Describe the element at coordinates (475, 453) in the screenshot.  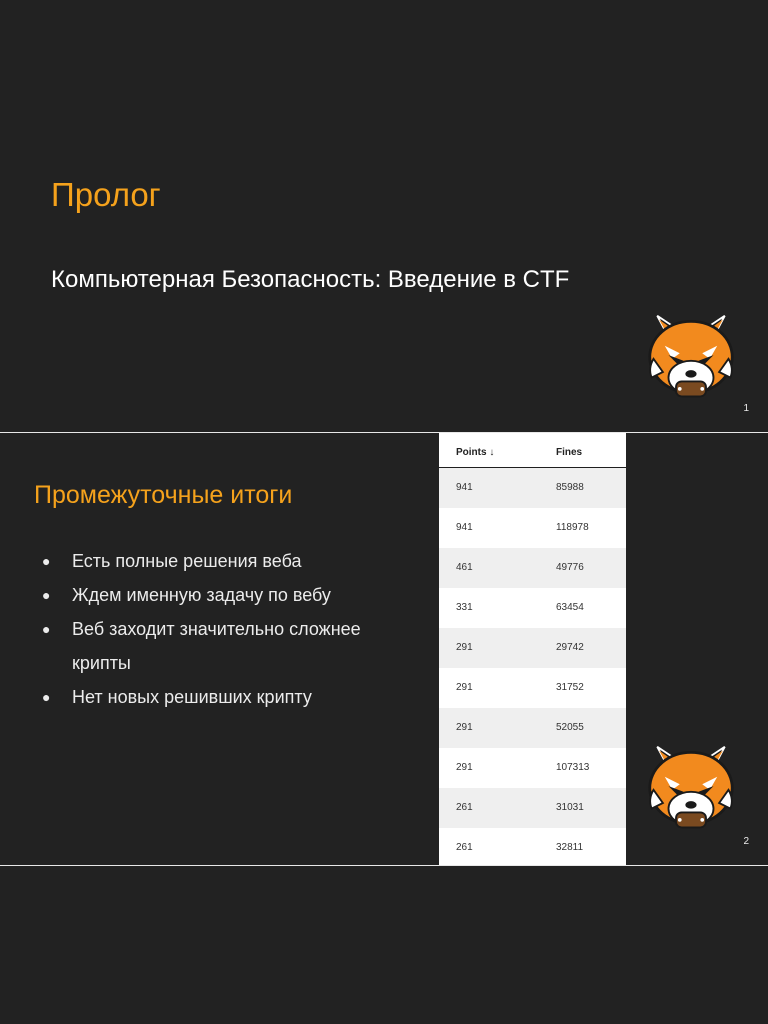
I see `column-header-points: Points ↓` at that location.